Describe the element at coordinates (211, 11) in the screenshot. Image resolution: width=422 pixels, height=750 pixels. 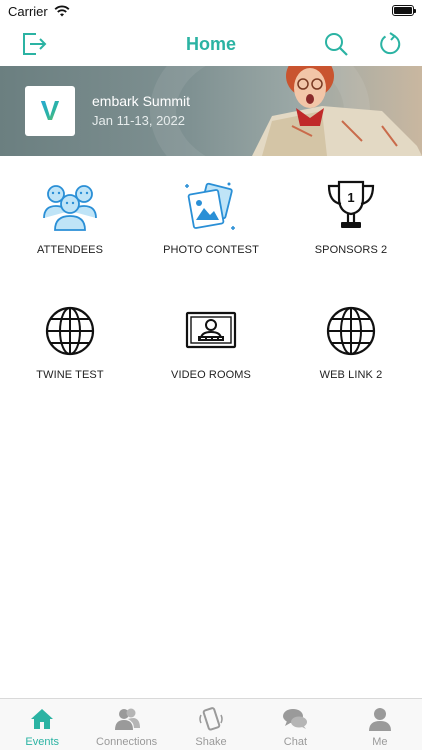
I see `status-bar: Carrier` at that location.